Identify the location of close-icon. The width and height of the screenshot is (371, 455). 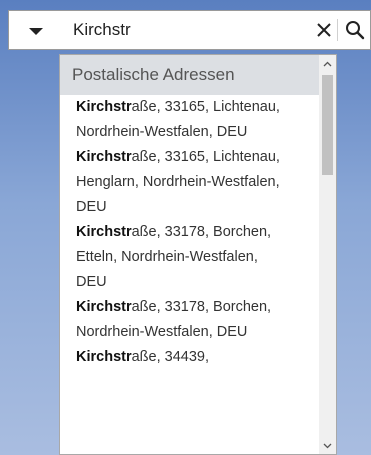
(324, 30).